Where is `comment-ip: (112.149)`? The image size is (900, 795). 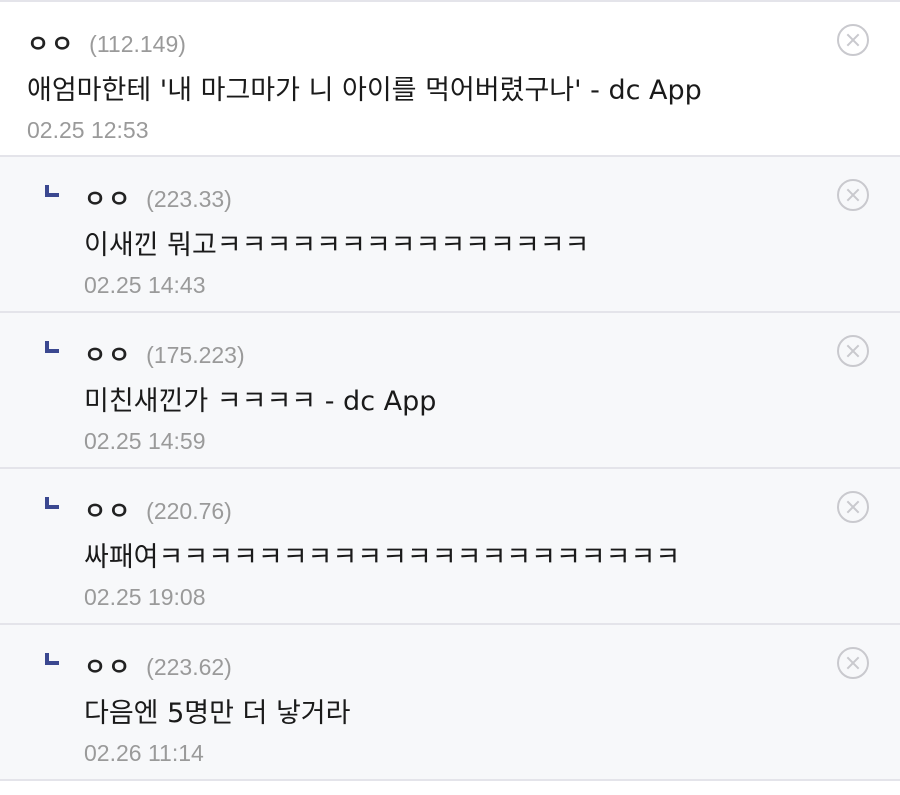
comment-ip: (112.149) is located at coordinates (137, 44).